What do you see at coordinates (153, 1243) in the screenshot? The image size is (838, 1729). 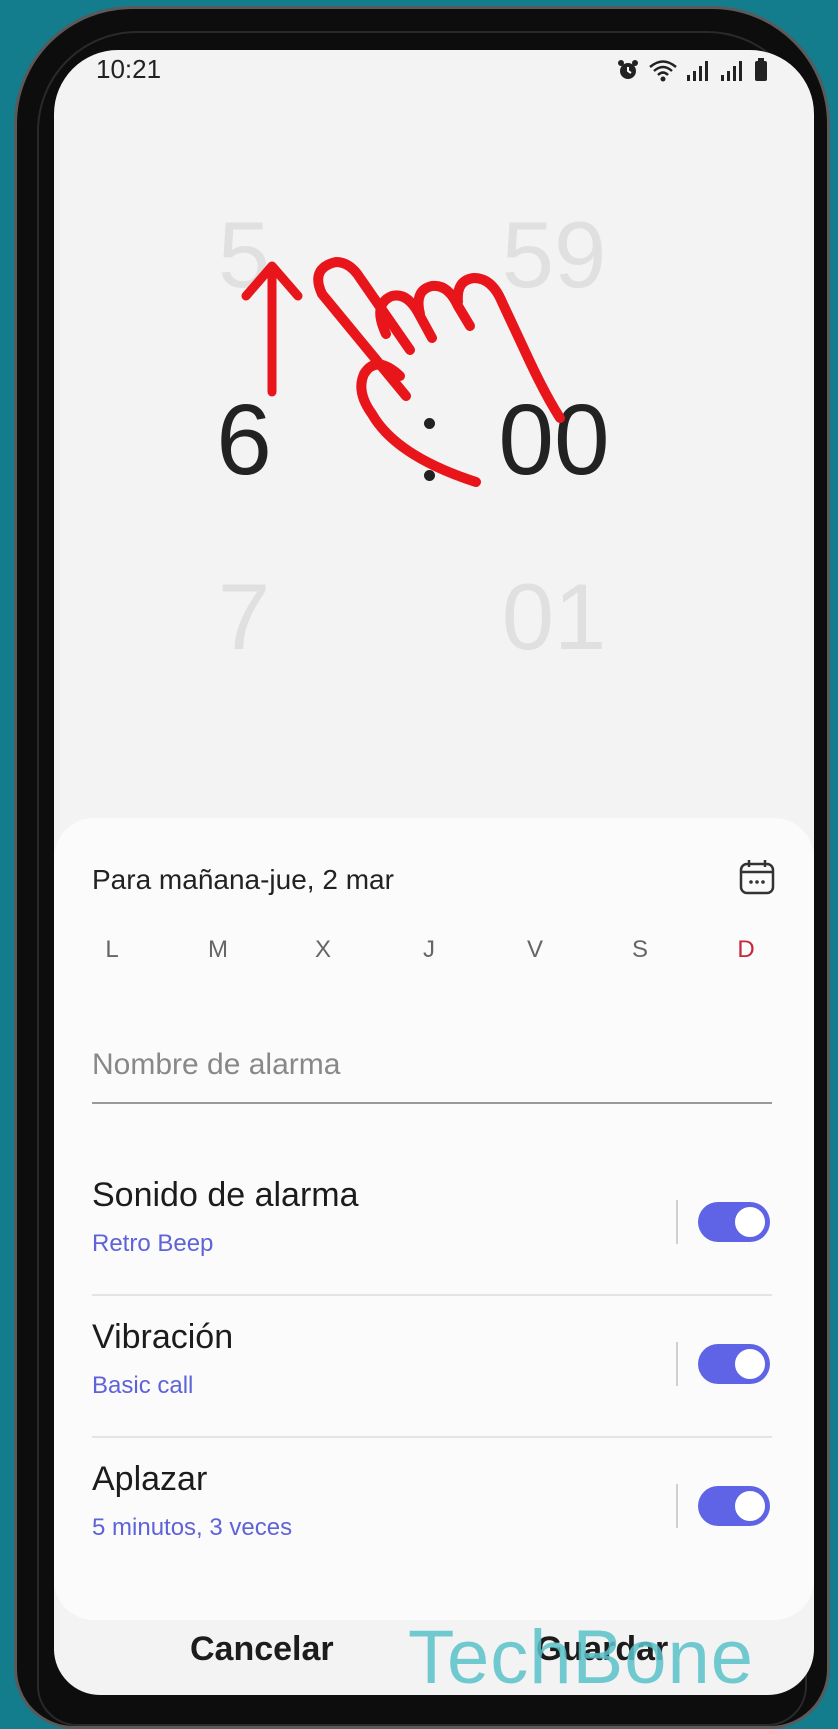 I see `setting-subtitle: Retro Beep` at bounding box center [153, 1243].